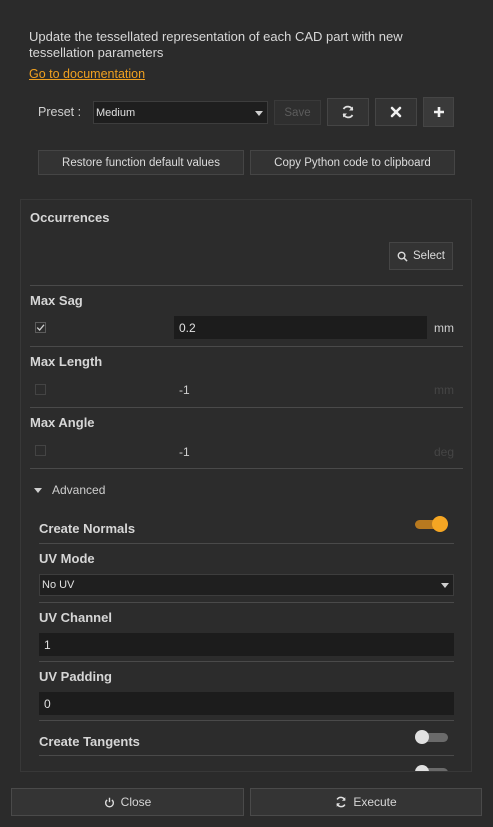  What do you see at coordinates (40, 389) in the screenshot?
I see `max-length-checkbox` at bounding box center [40, 389].